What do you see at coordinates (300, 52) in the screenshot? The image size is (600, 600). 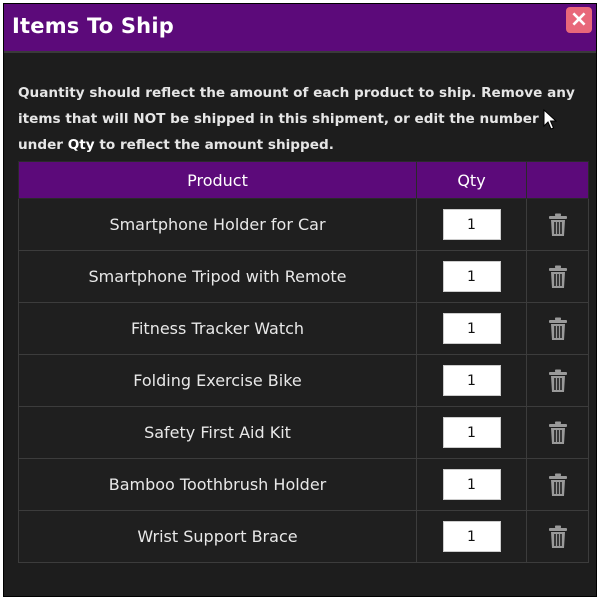 I see `title-divider` at bounding box center [300, 52].